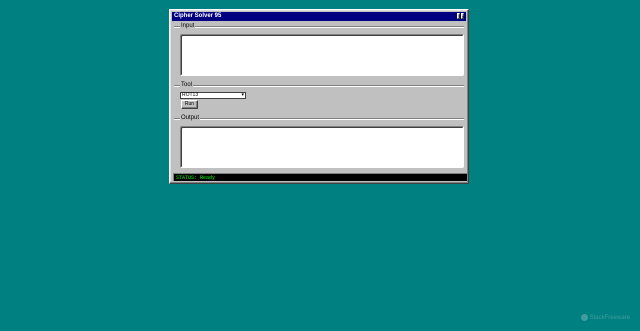 The width and height of the screenshot is (640, 331). Describe the element at coordinates (242, 95) in the screenshot. I see `chevron-down-icon: ▾` at that location.